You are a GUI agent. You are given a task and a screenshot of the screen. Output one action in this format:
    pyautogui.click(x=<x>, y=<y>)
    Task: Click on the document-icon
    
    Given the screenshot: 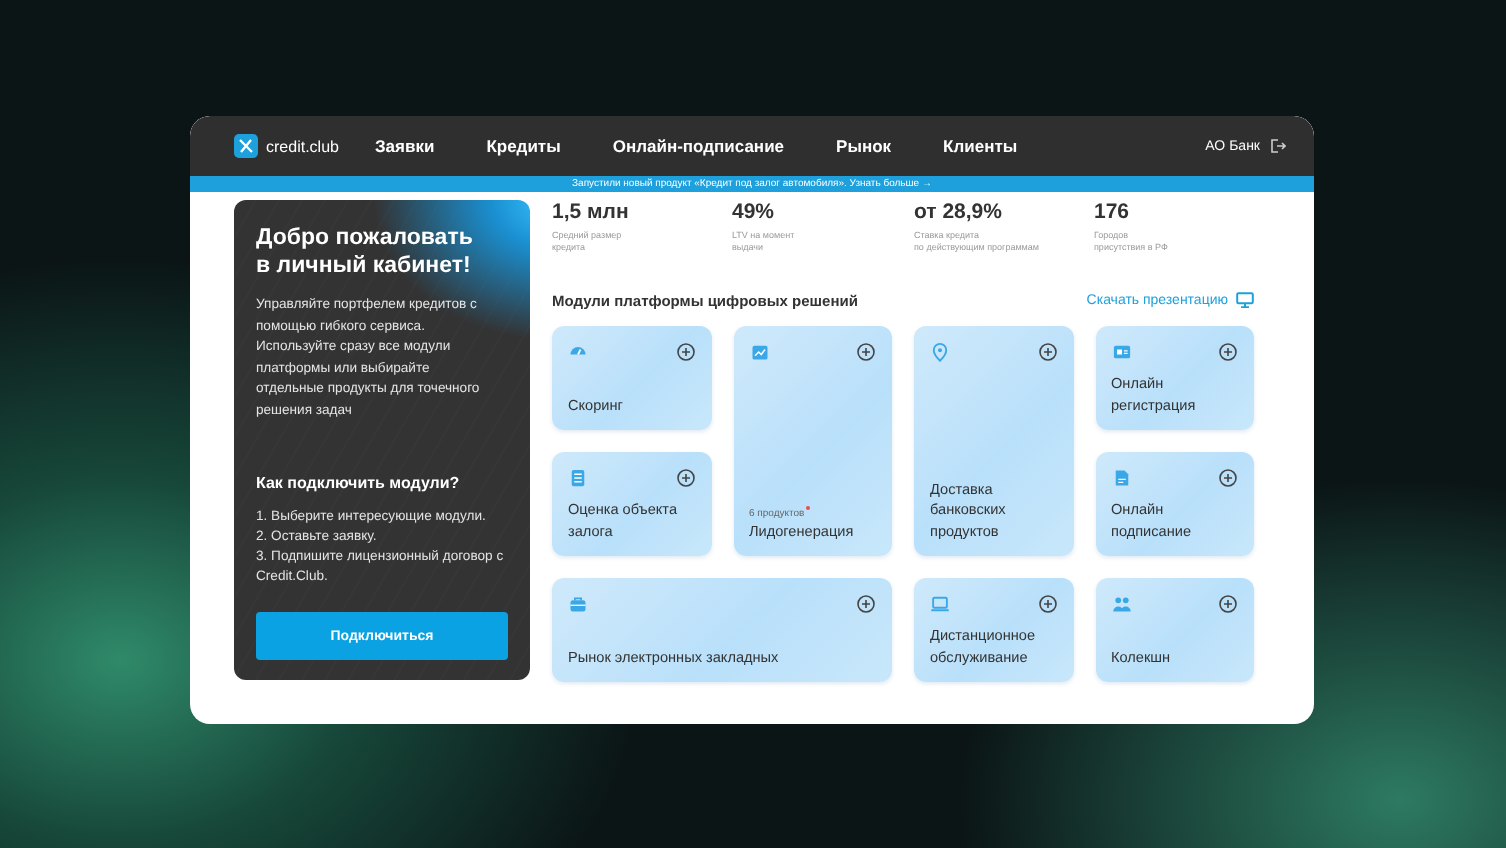 What is the action you would take?
    pyautogui.click(x=1121, y=478)
    